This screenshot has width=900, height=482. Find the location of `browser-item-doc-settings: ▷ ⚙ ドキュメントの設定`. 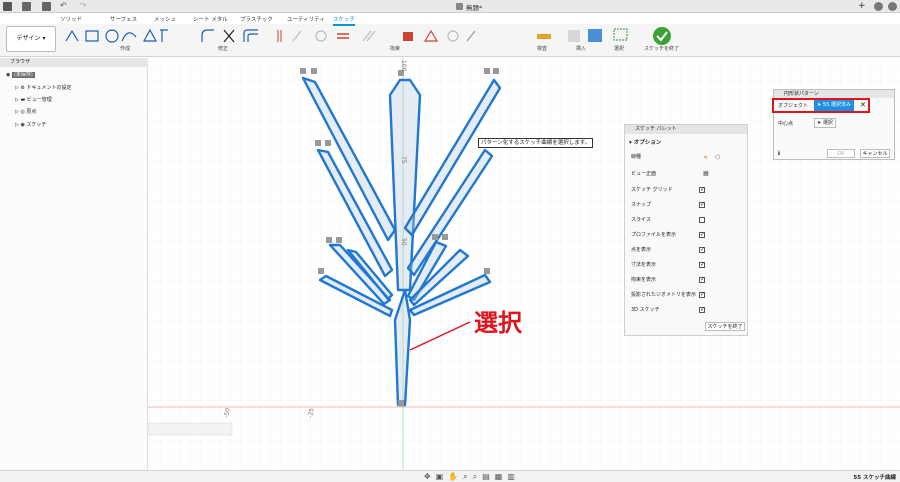

browser-item-doc-settings: ▷ ⚙ ドキュメントの設定 is located at coordinates (43, 88).